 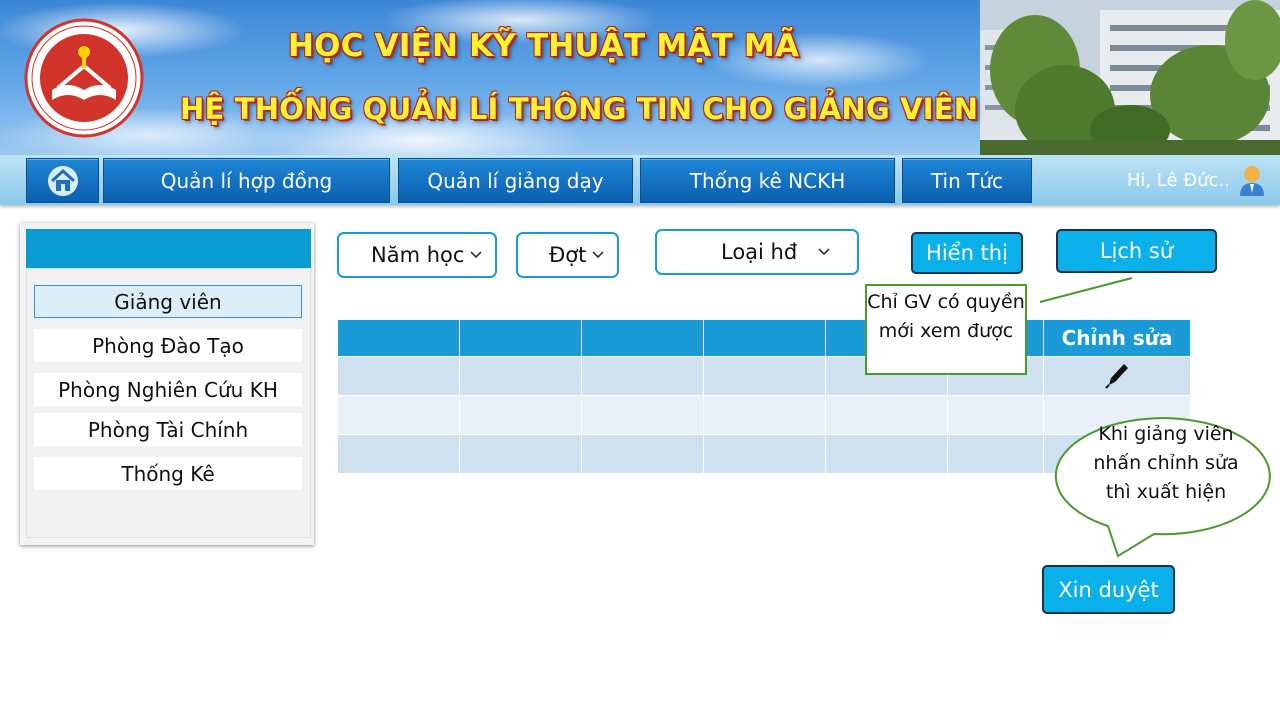 I want to click on nav-teaching-management: Quản lí giảng dạy, so click(x=515, y=180).